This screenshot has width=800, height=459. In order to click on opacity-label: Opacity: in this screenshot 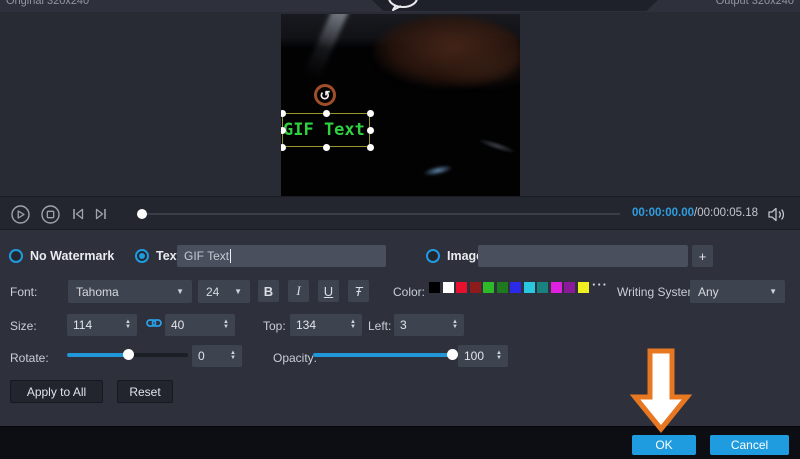, I will do `click(295, 358)`.